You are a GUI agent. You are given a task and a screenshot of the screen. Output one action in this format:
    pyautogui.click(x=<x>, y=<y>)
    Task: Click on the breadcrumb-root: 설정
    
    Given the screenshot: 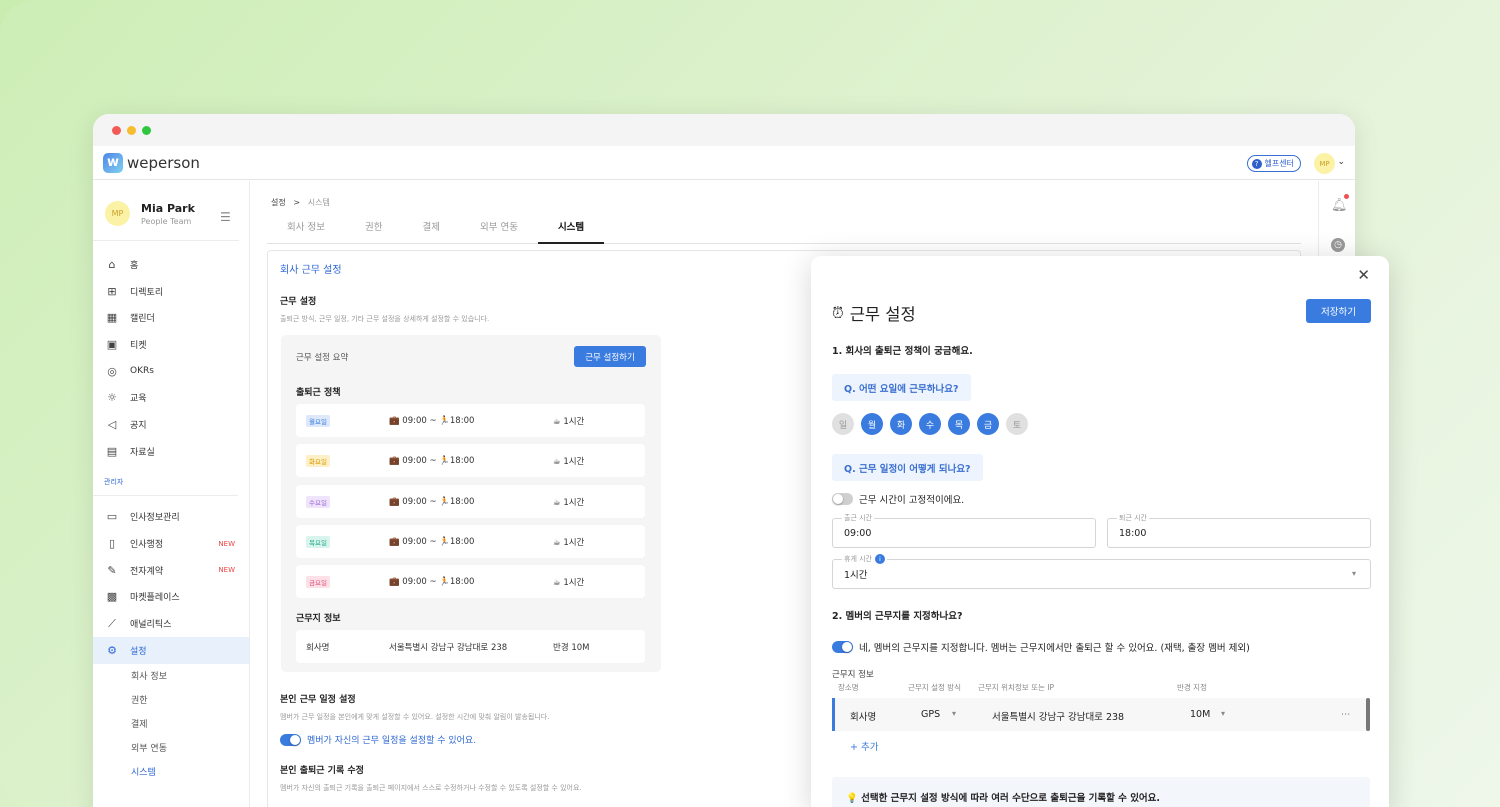 What is the action you would take?
    pyautogui.click(x=278, y=202)
    